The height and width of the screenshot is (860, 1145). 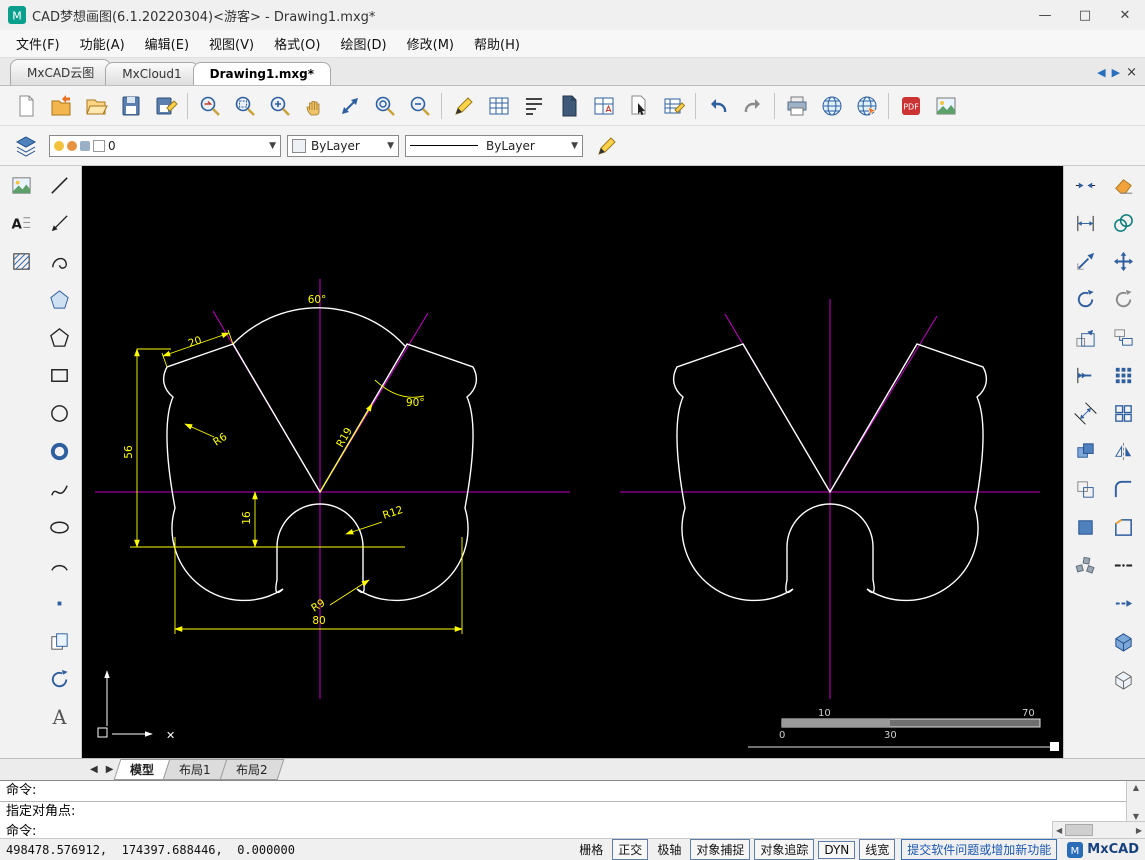 I want to click on doc-tab-mxcloud1: MxCloud1, so click(x=152, y=73).